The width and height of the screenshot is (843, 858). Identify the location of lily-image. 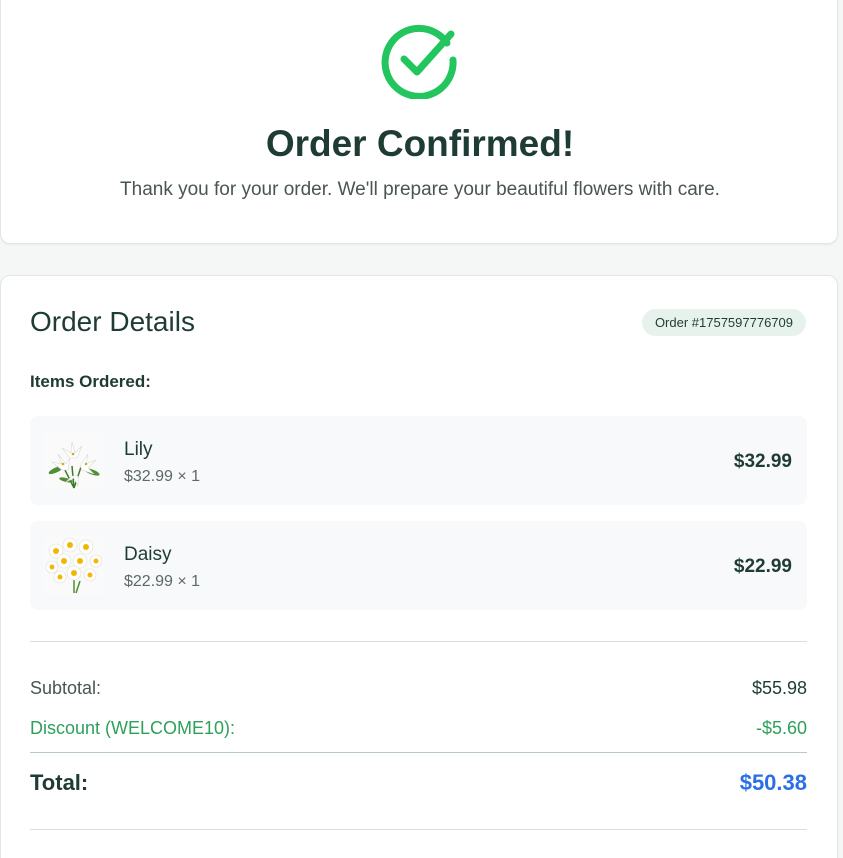
(74, 460).